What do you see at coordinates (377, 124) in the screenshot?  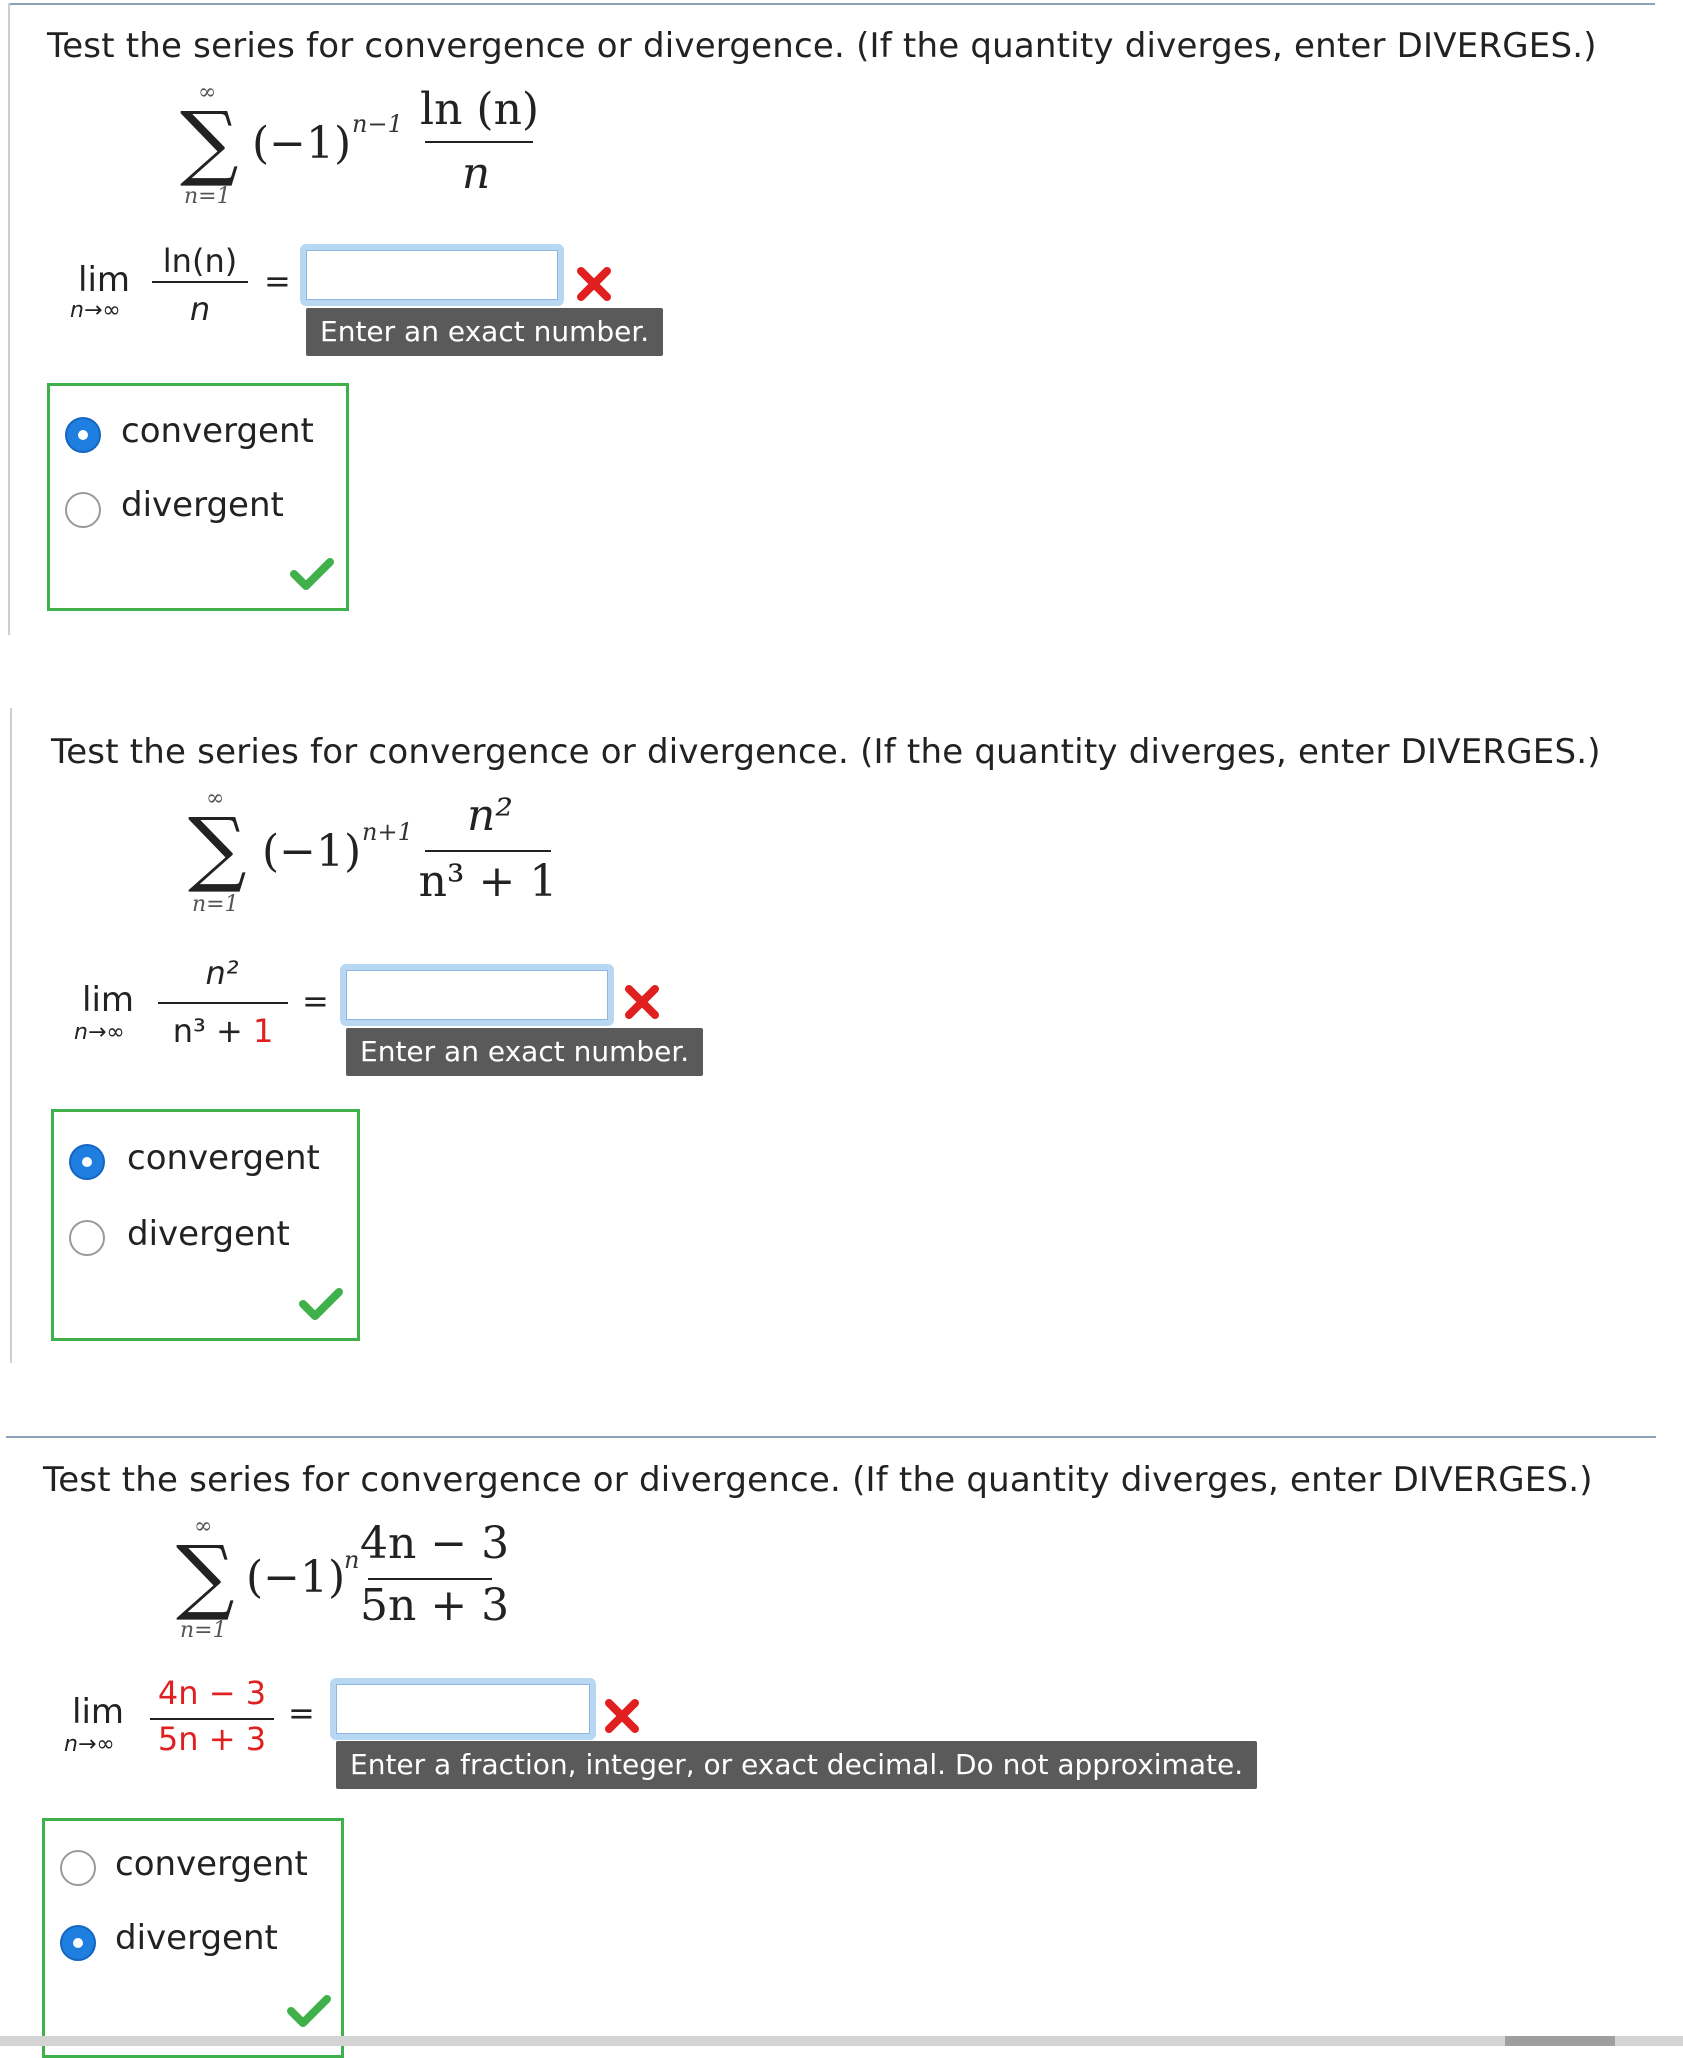 I see `sign-exponent: n−1` at bounding box center [377, 124].